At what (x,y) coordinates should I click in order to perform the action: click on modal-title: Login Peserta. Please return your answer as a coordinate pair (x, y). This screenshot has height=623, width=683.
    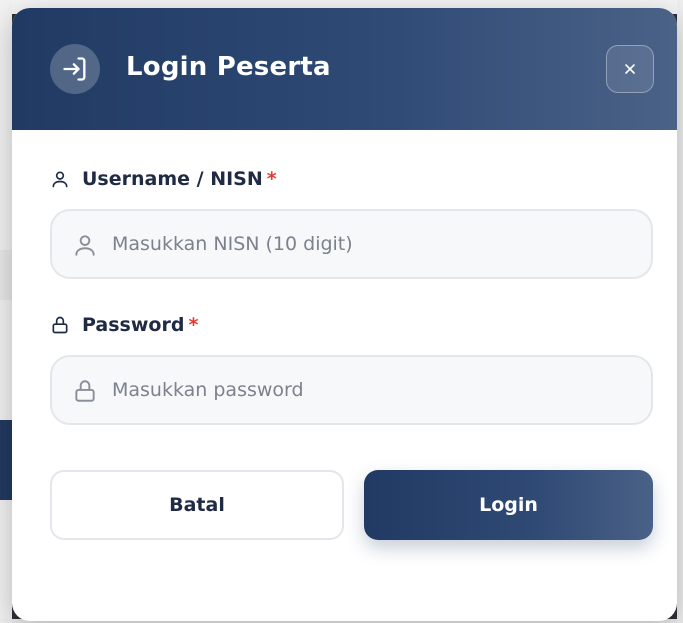
    Looking at the image, I should click on (228, 67).